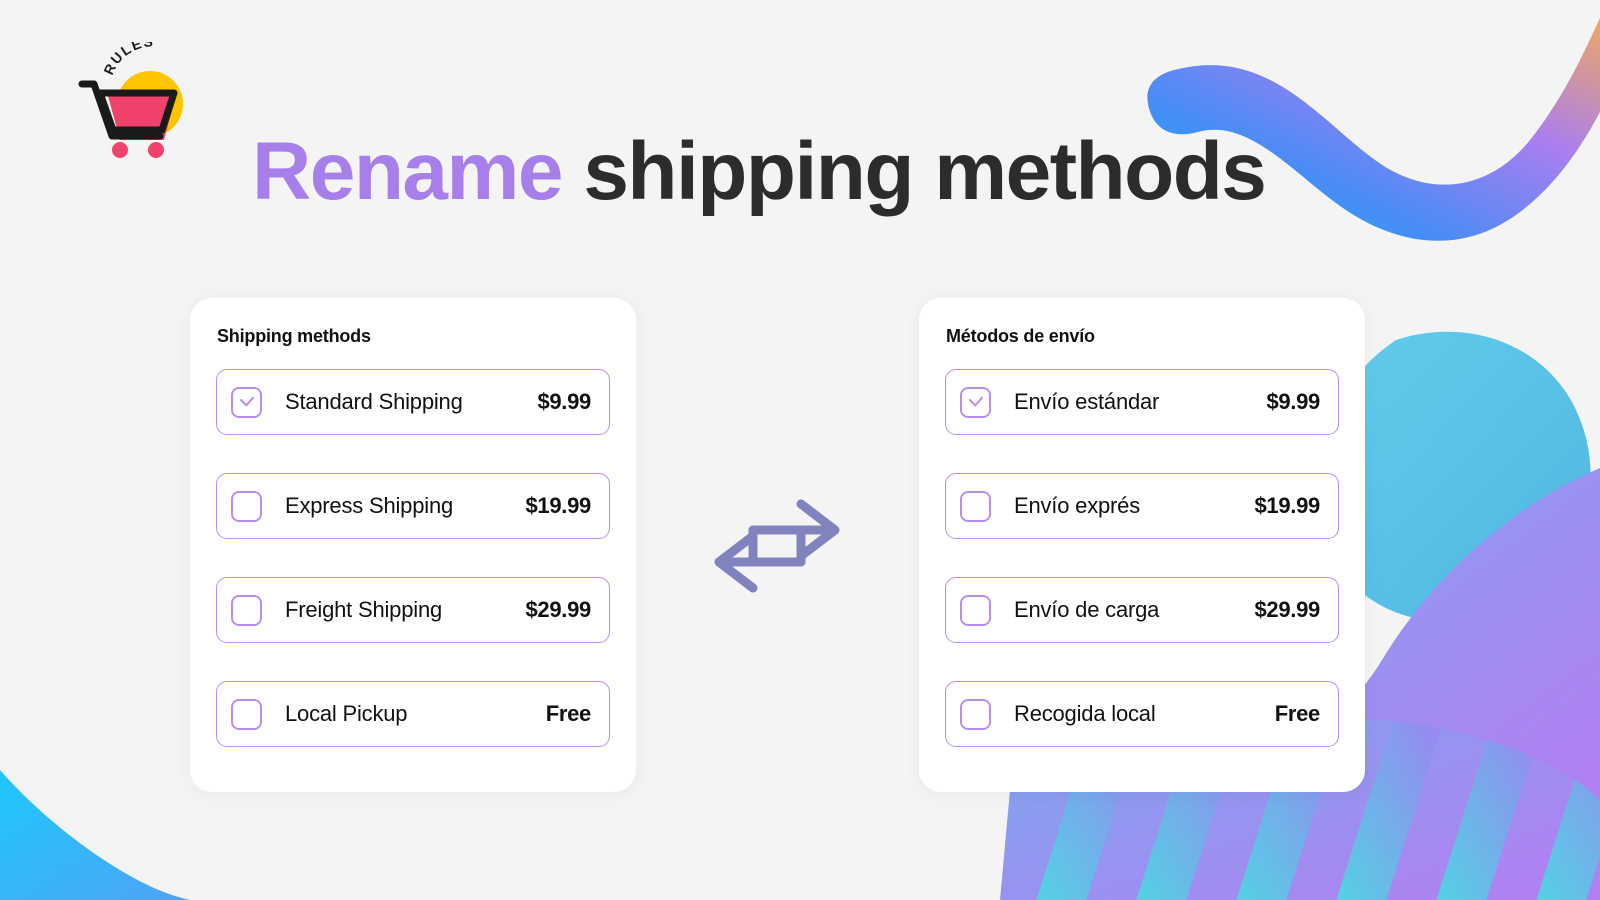 The image size is (1600, 900). Describe the element at coordinates (294, 336) in the screenshot. I see `card-title-left: Shipping methods` at that location.